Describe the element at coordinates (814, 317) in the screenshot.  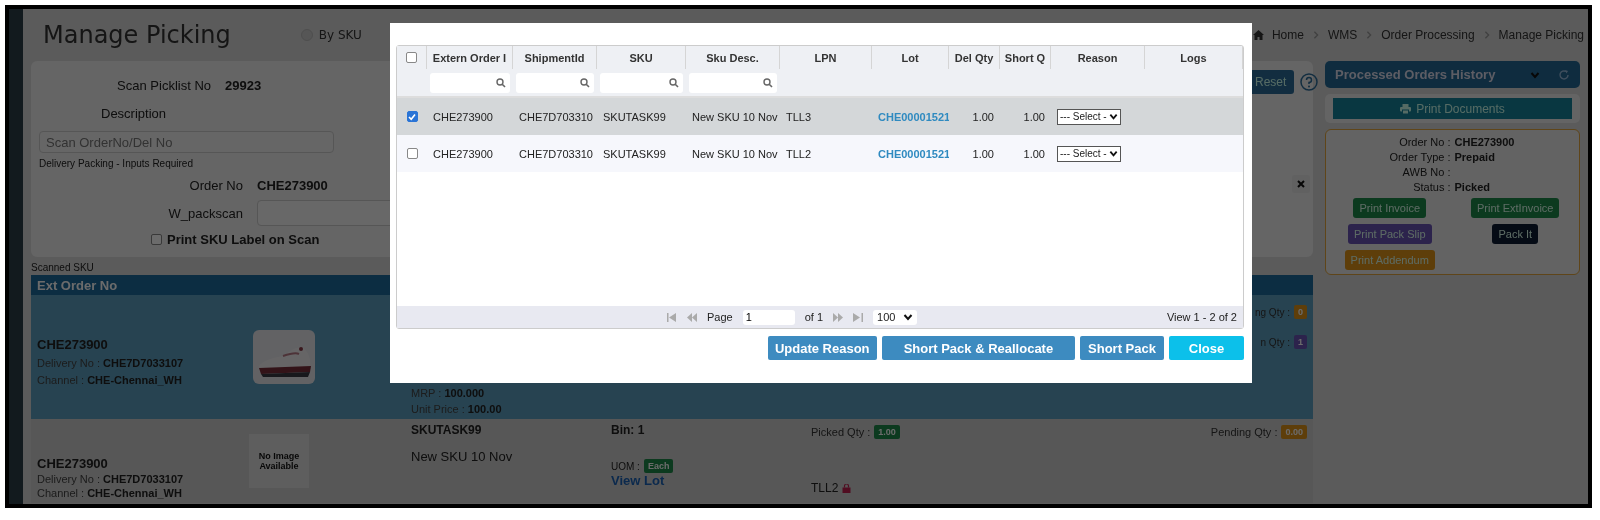
I see `page-count: of 1` at that location.